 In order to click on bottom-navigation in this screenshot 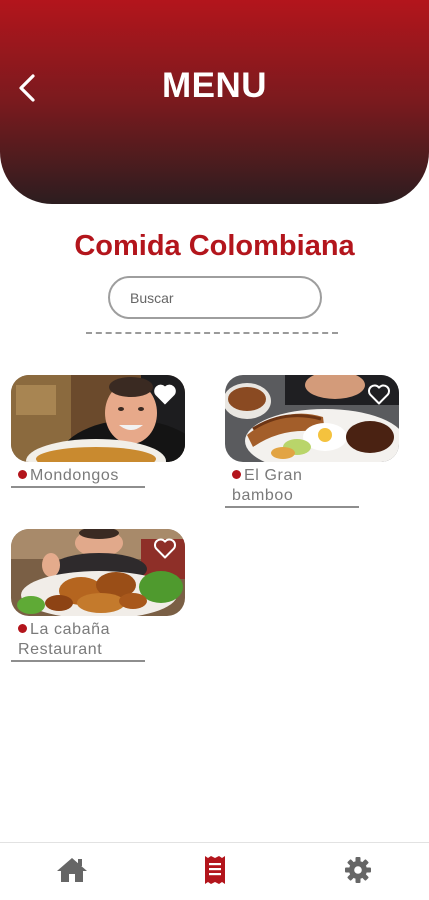, I will do `click(214, 871)`.